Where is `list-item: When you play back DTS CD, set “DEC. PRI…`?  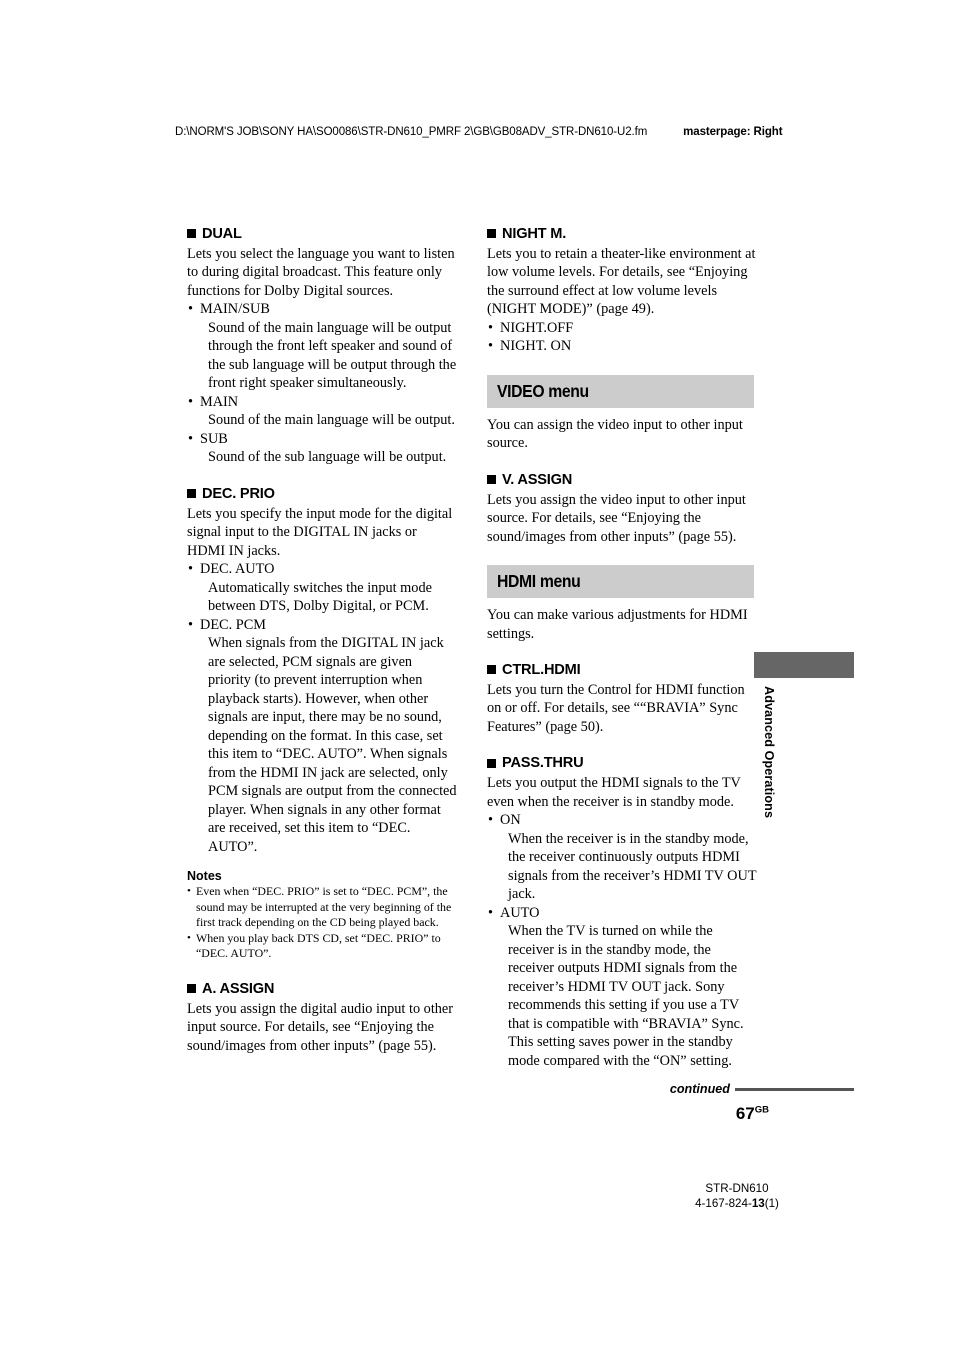 list-item: When you play back DTS CD, set “DEC. PRI… is located at coordinates (322, 946).